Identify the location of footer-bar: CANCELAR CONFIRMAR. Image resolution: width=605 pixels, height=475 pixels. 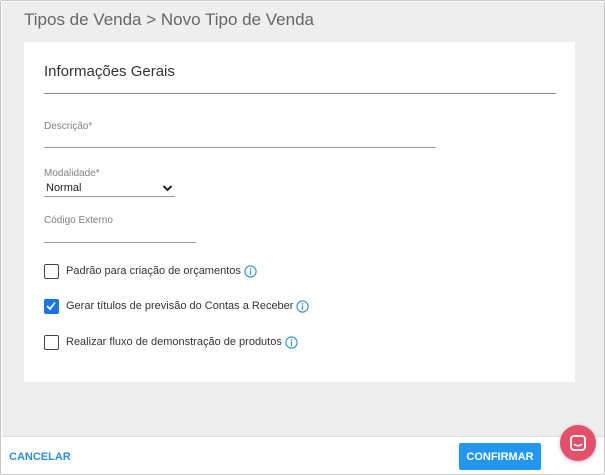
(303, 455).